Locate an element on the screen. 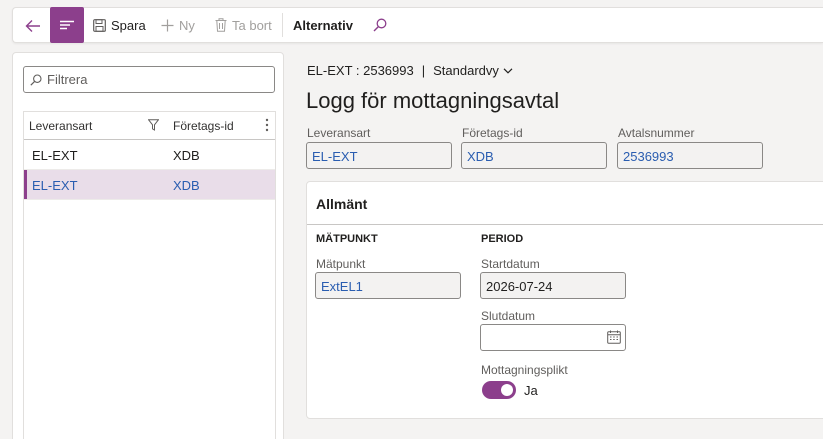 This screenshot has width=823, height=439. leveransart-label: Leveransart is located at coordinates (339, 133).